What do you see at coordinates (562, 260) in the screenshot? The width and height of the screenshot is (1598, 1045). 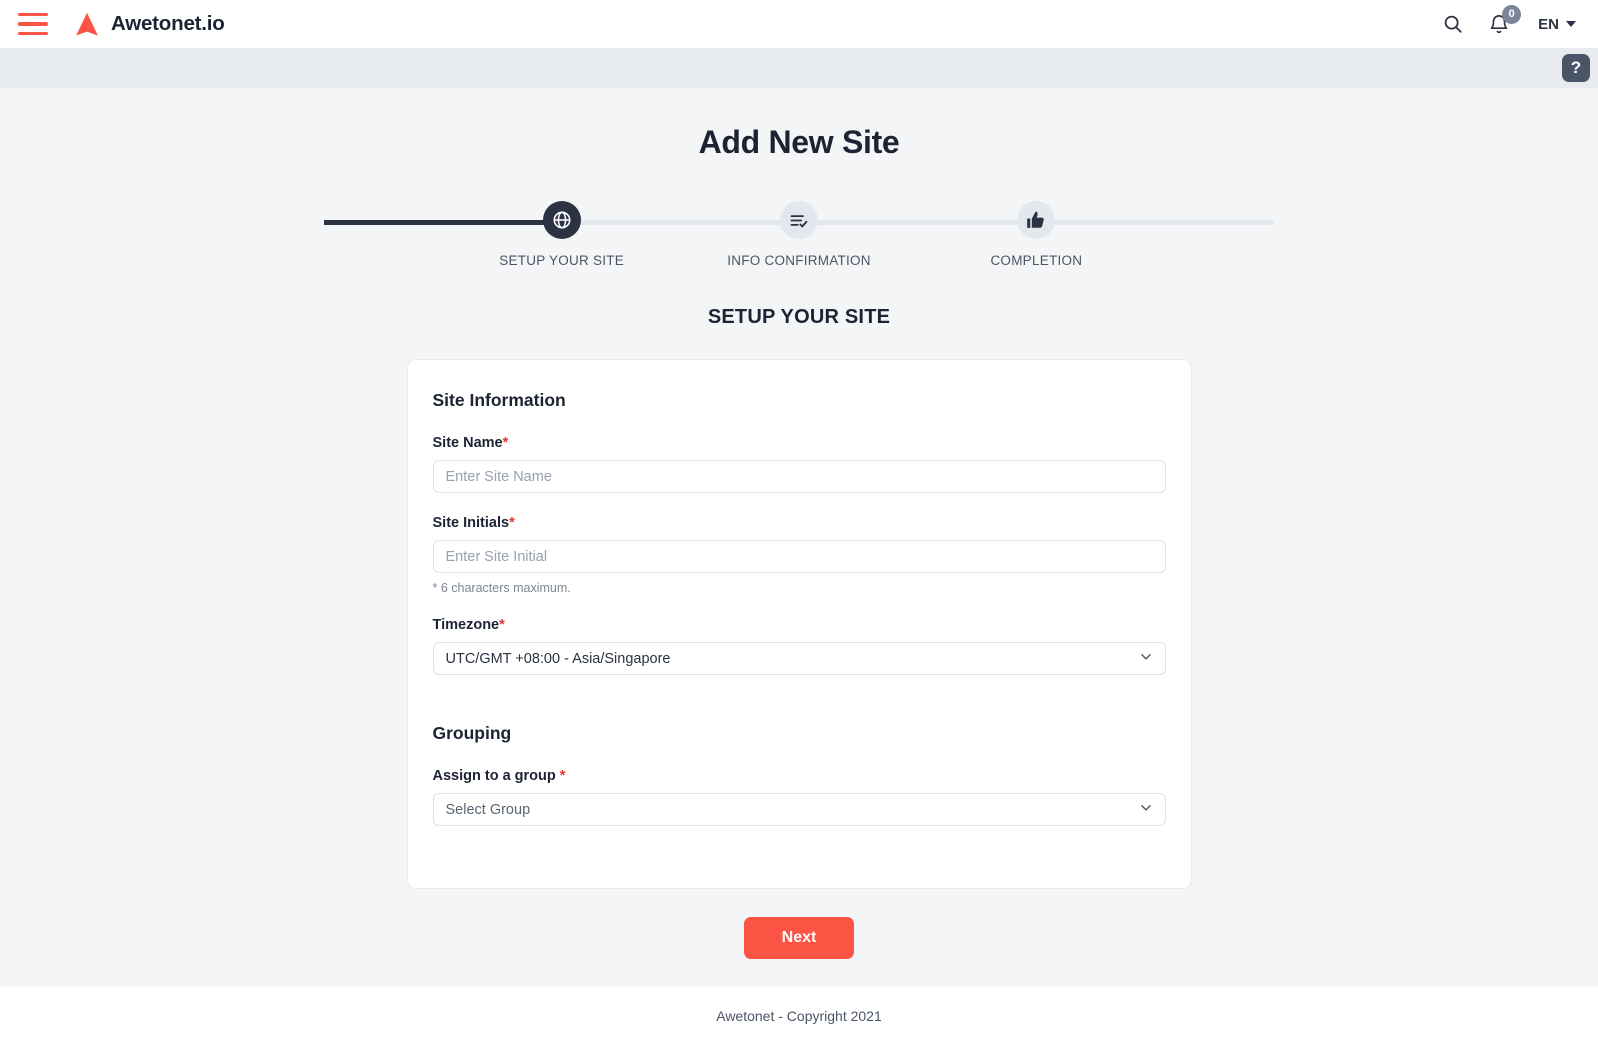 I see `step-label: SETUP YOUR SITE` at bounding box center [562, 260].